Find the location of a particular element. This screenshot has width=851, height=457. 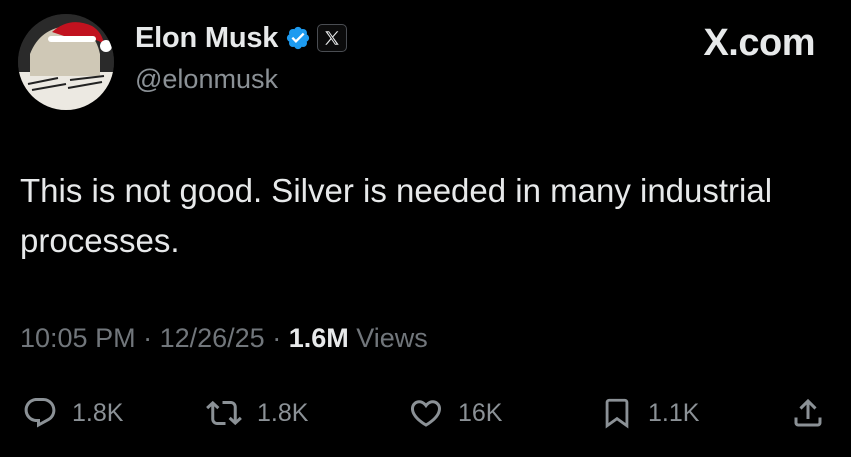

tweet-header: Elon Musk @elonmusk is located at coordinates (241, 57).